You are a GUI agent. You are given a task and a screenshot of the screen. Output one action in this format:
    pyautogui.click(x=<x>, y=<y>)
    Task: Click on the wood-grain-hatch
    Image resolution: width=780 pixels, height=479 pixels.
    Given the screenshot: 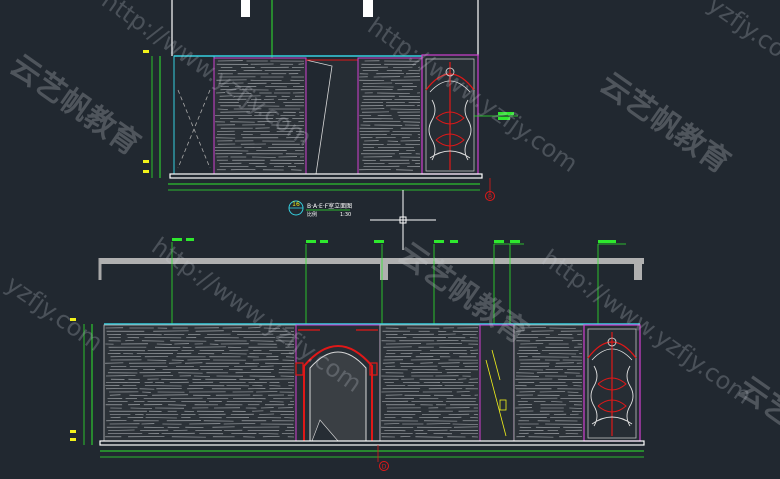 What is the action you would take?
    pyautogui.click(x=199, y=383)
    